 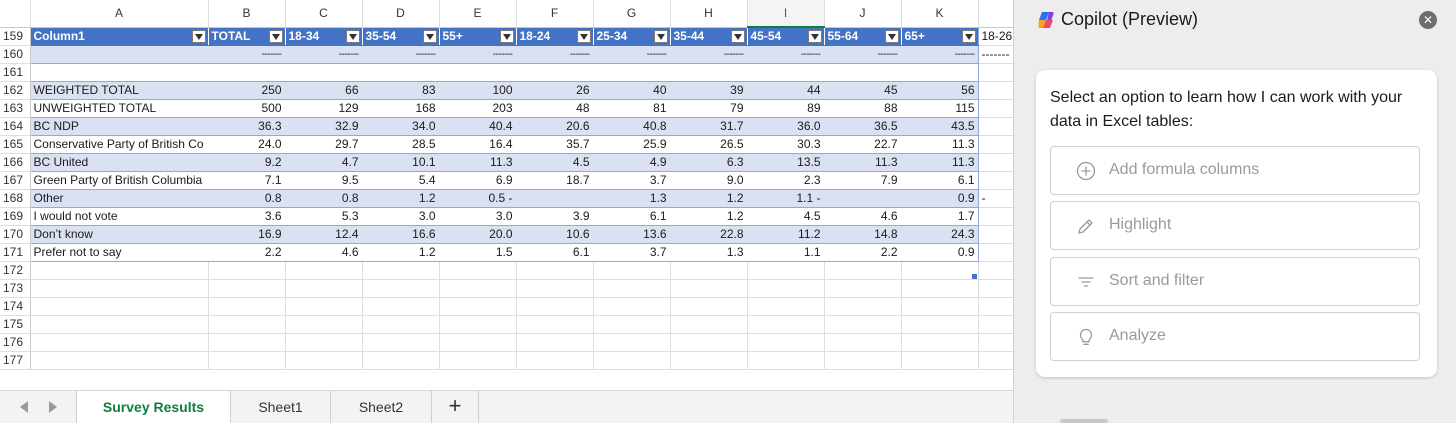 What do you see at coordinates (632, 126) in the screenshot?
I see `table-cell: 40.8` at bounding box center [632, 126].